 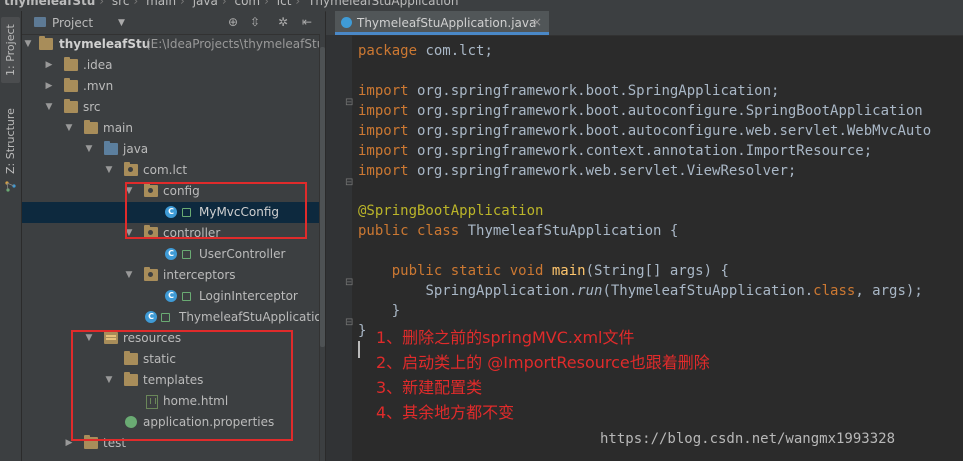 I want to click on tree-item: ▼ java, so click(x=173, y=149).